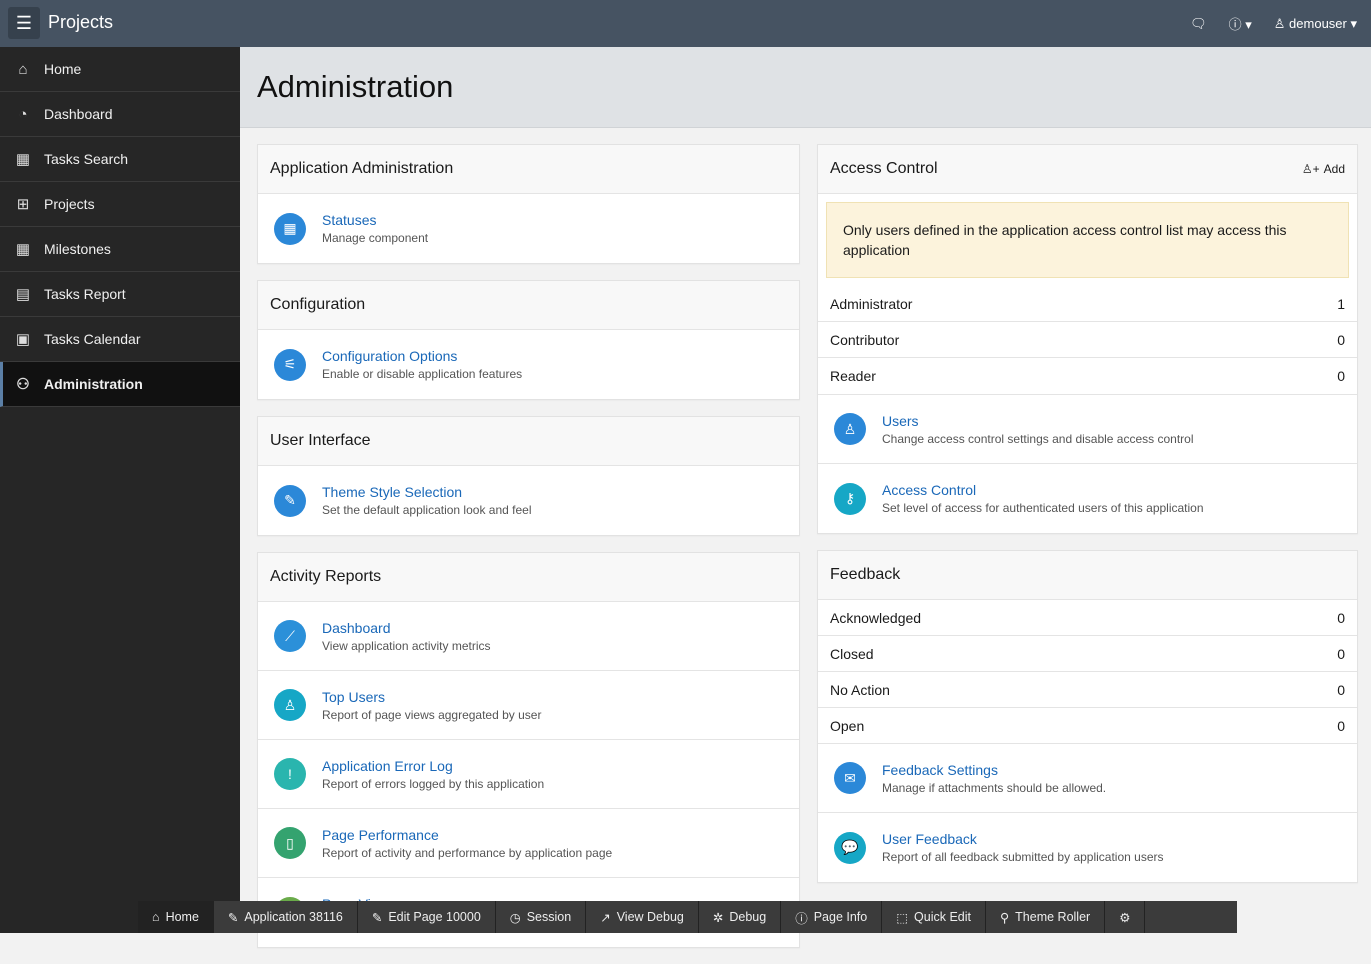 This screenshot has width=1371, height=964. I want to click on list-item-icon: ✎, so click(290, 500).